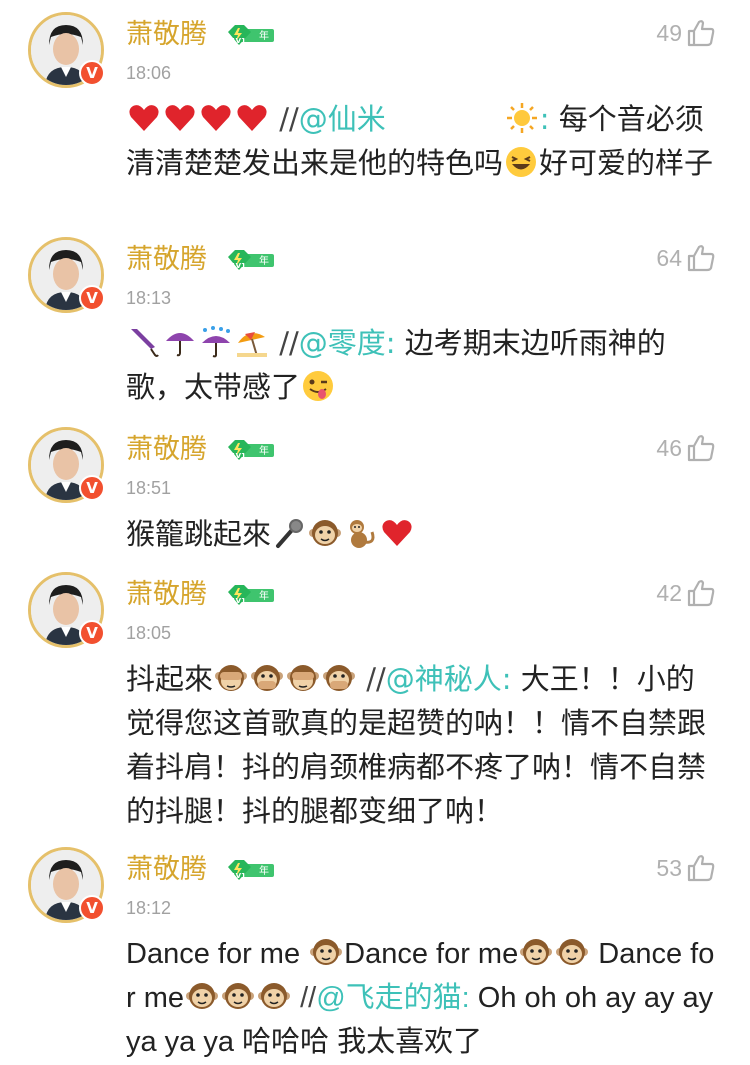 Image resolution: width=750 pixels, height=1065 pixels. I want to click on microphone-icon, so click(289, 533).